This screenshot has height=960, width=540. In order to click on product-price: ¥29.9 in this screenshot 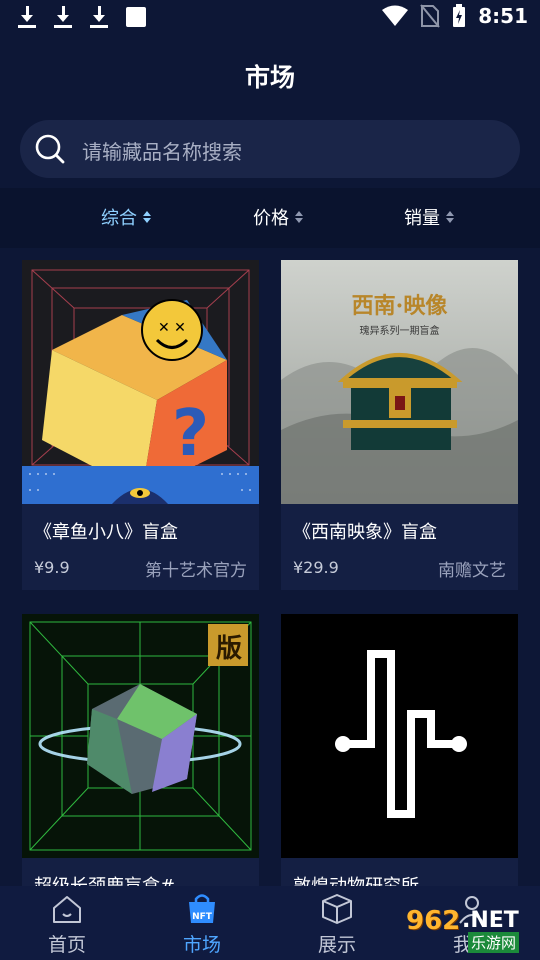, I will do `click(316, 567)`.